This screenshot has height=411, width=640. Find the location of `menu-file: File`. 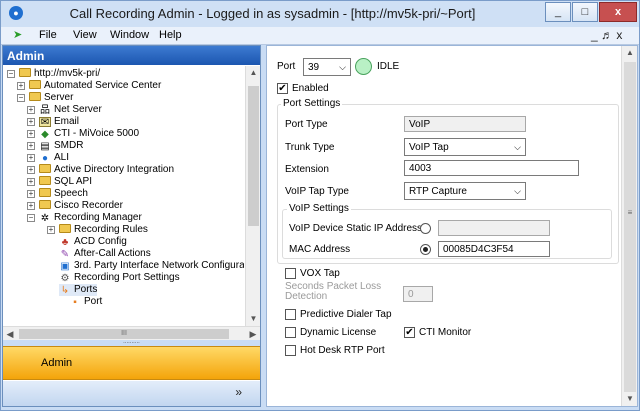

menu-file: File is located at coordinates (48, 35).